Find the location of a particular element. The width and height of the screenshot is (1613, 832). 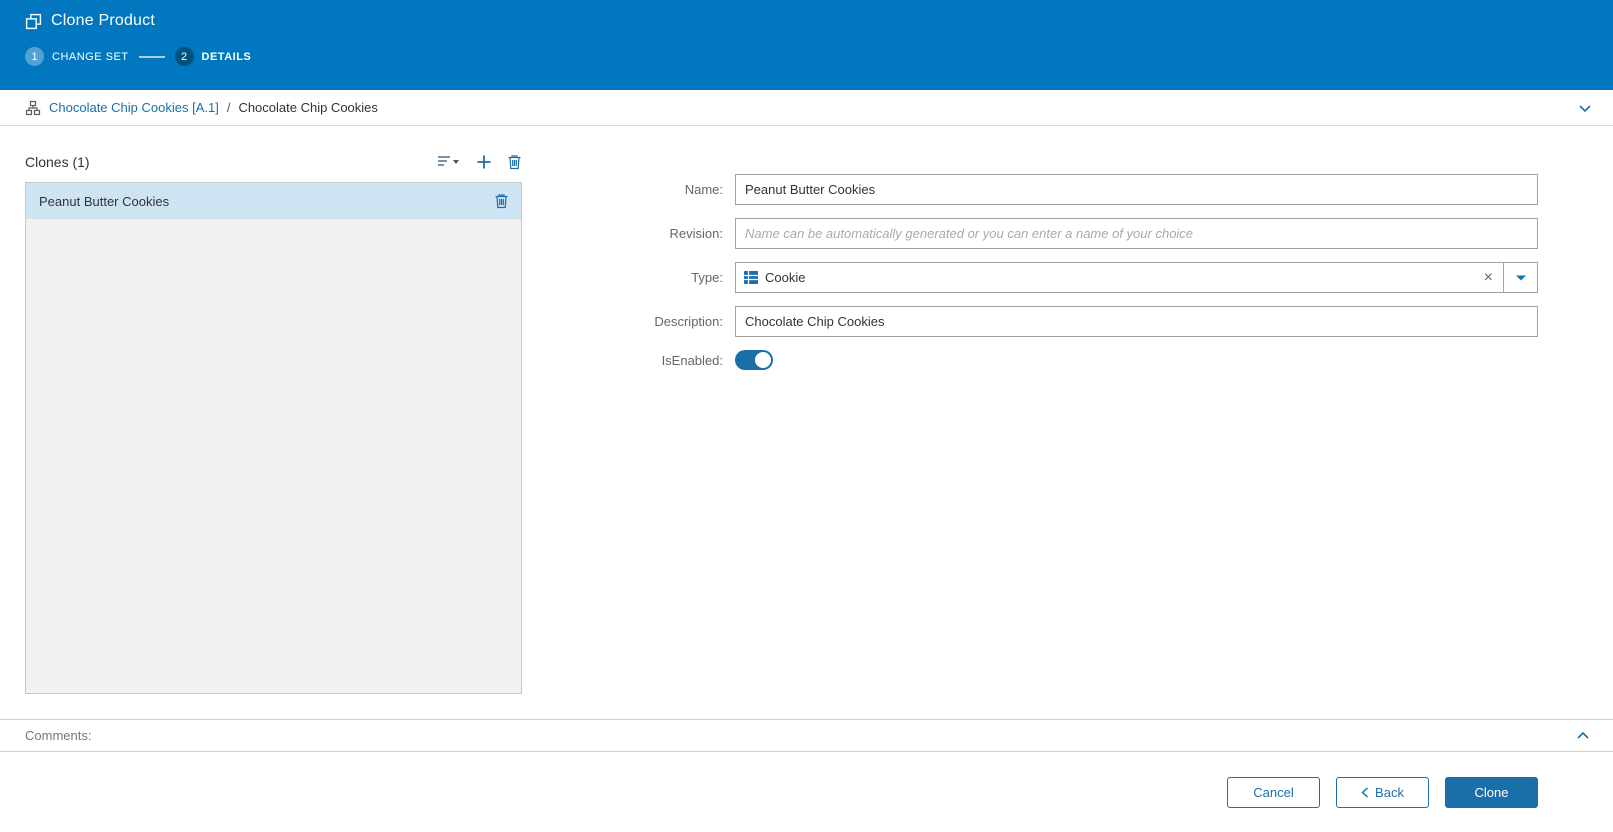

revision-label: Revision: is located at coordinates (696, 233).